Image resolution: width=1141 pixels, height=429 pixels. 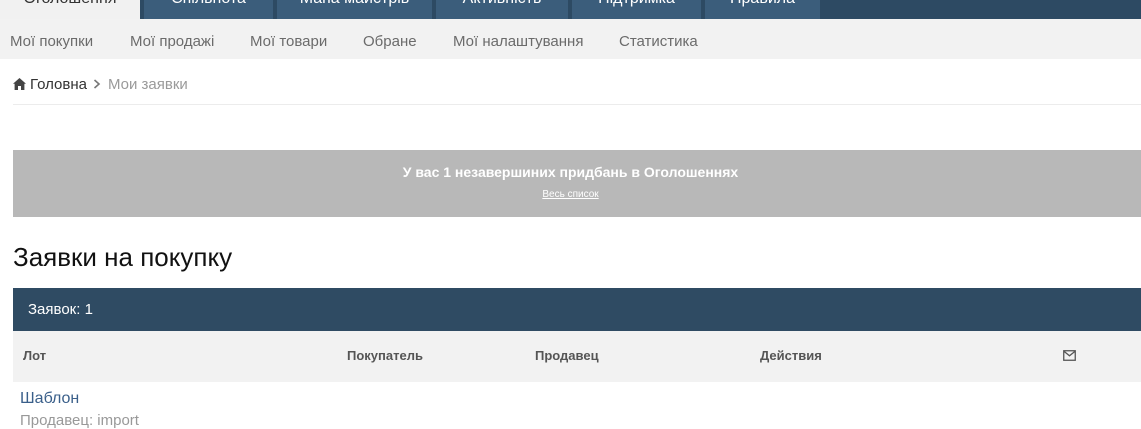 I want to click on page-title: Заявки на покупку, so click(x=123, y=257).